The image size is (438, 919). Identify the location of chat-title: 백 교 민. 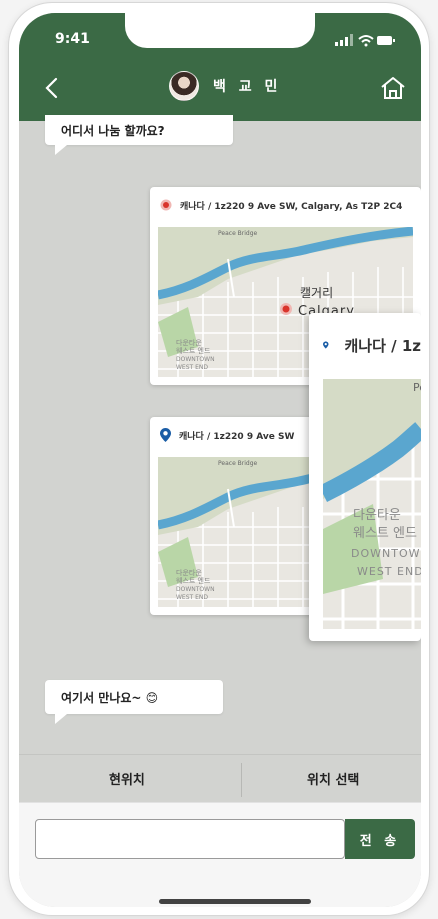
(225, 86).